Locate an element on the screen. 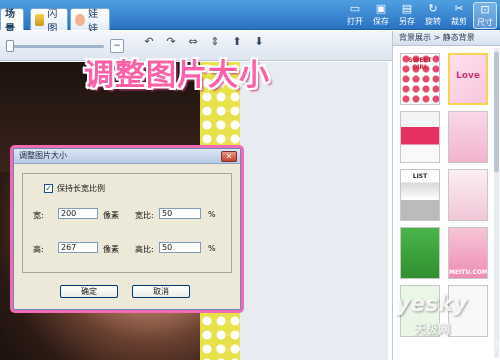 The width and height of the screenshot is (500, 360). save-label: 保存 is located at coordinates (381, 21).